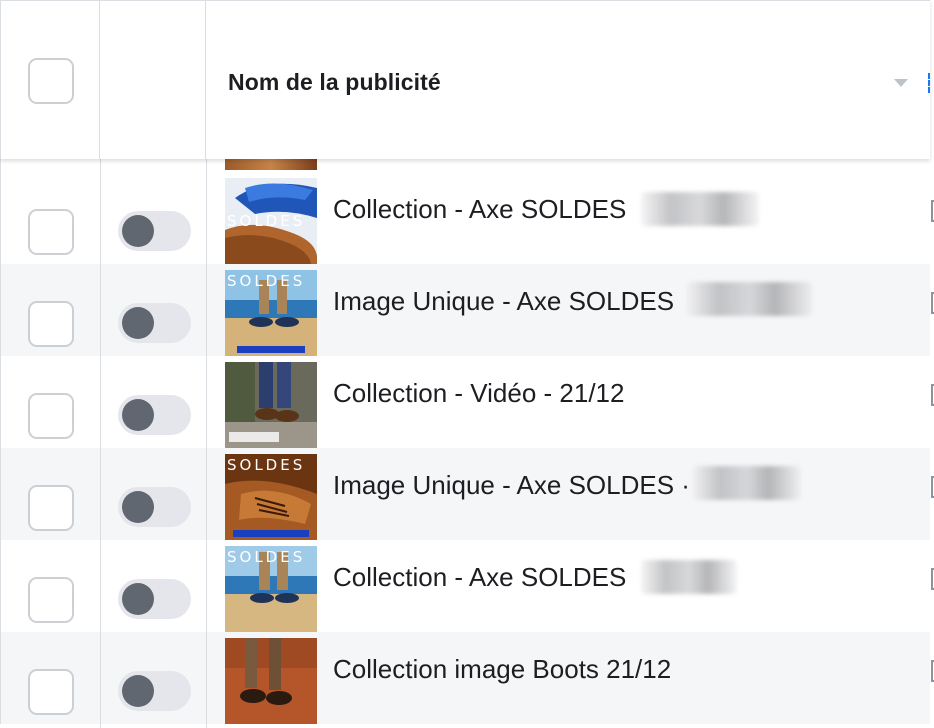 The image size is (934, 728). I want to click on header-select-column, so click(50, 80).